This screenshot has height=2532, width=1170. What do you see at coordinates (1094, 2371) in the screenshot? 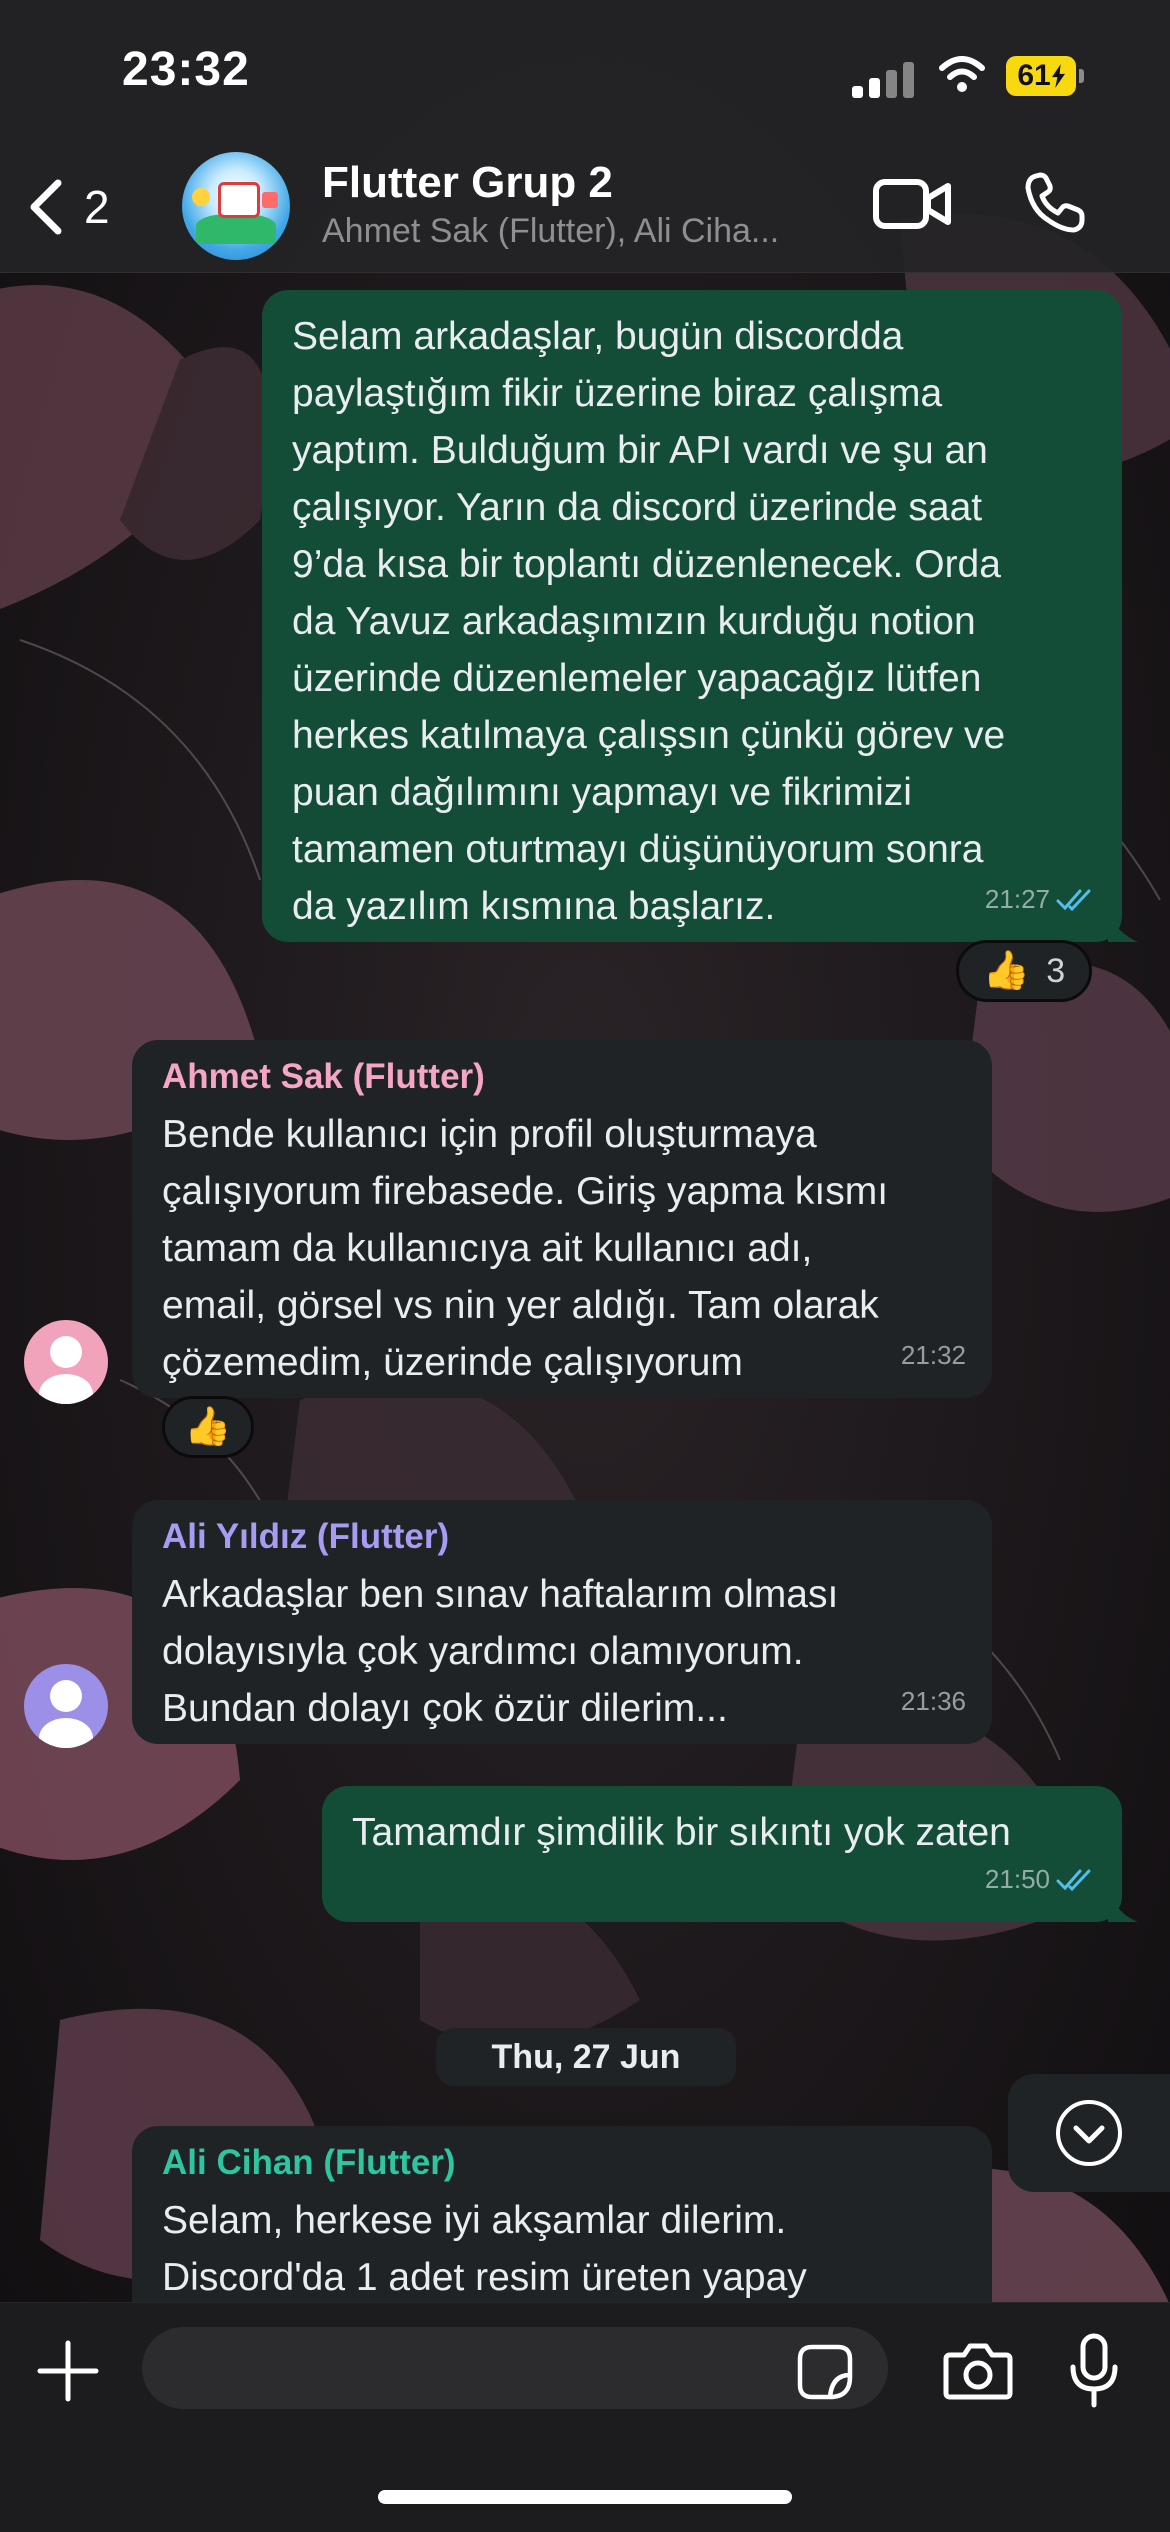
I see `microphone-icon` at bounding box center [1094, 2371].